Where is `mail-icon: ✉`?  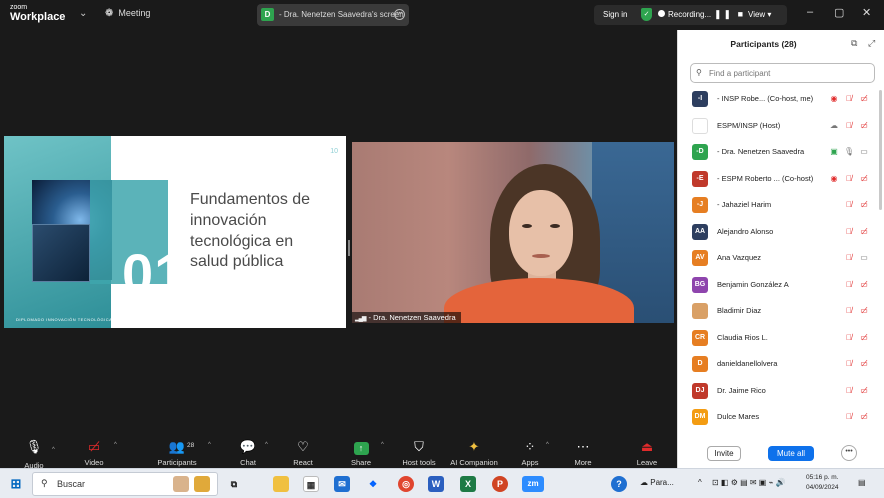
mail-icon: ✉ is located at coordinates (342, 484).